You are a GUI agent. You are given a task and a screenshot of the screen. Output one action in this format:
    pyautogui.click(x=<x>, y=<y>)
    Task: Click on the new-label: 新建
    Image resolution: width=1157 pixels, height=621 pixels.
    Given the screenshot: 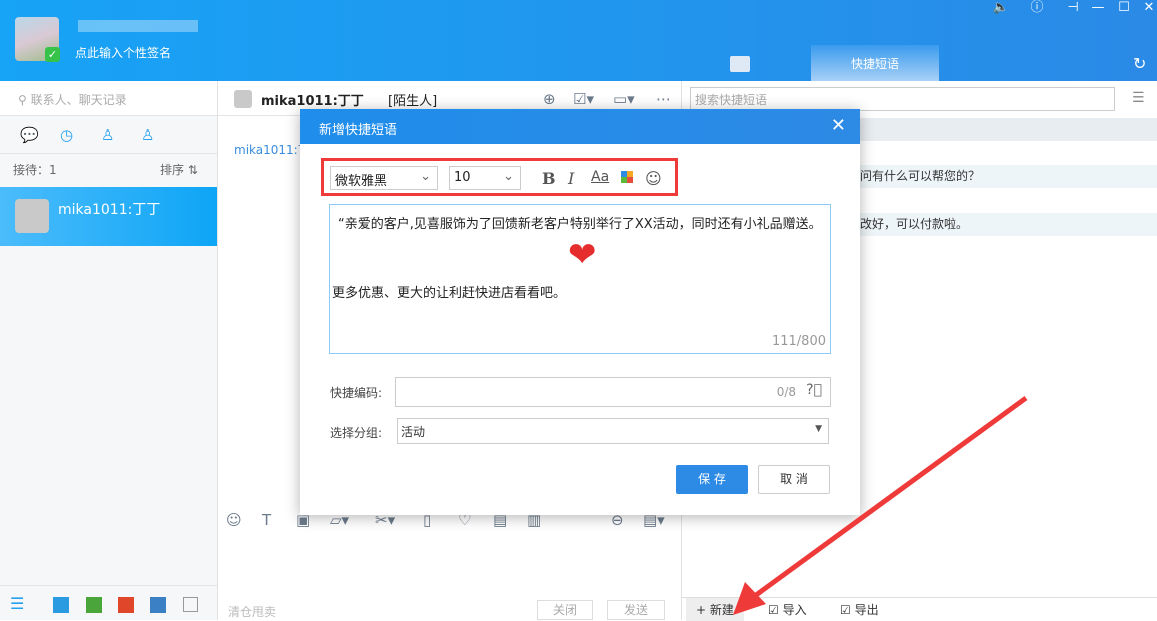 What is the action you would take?
    pyautogui.click(x=721, y=610)
    